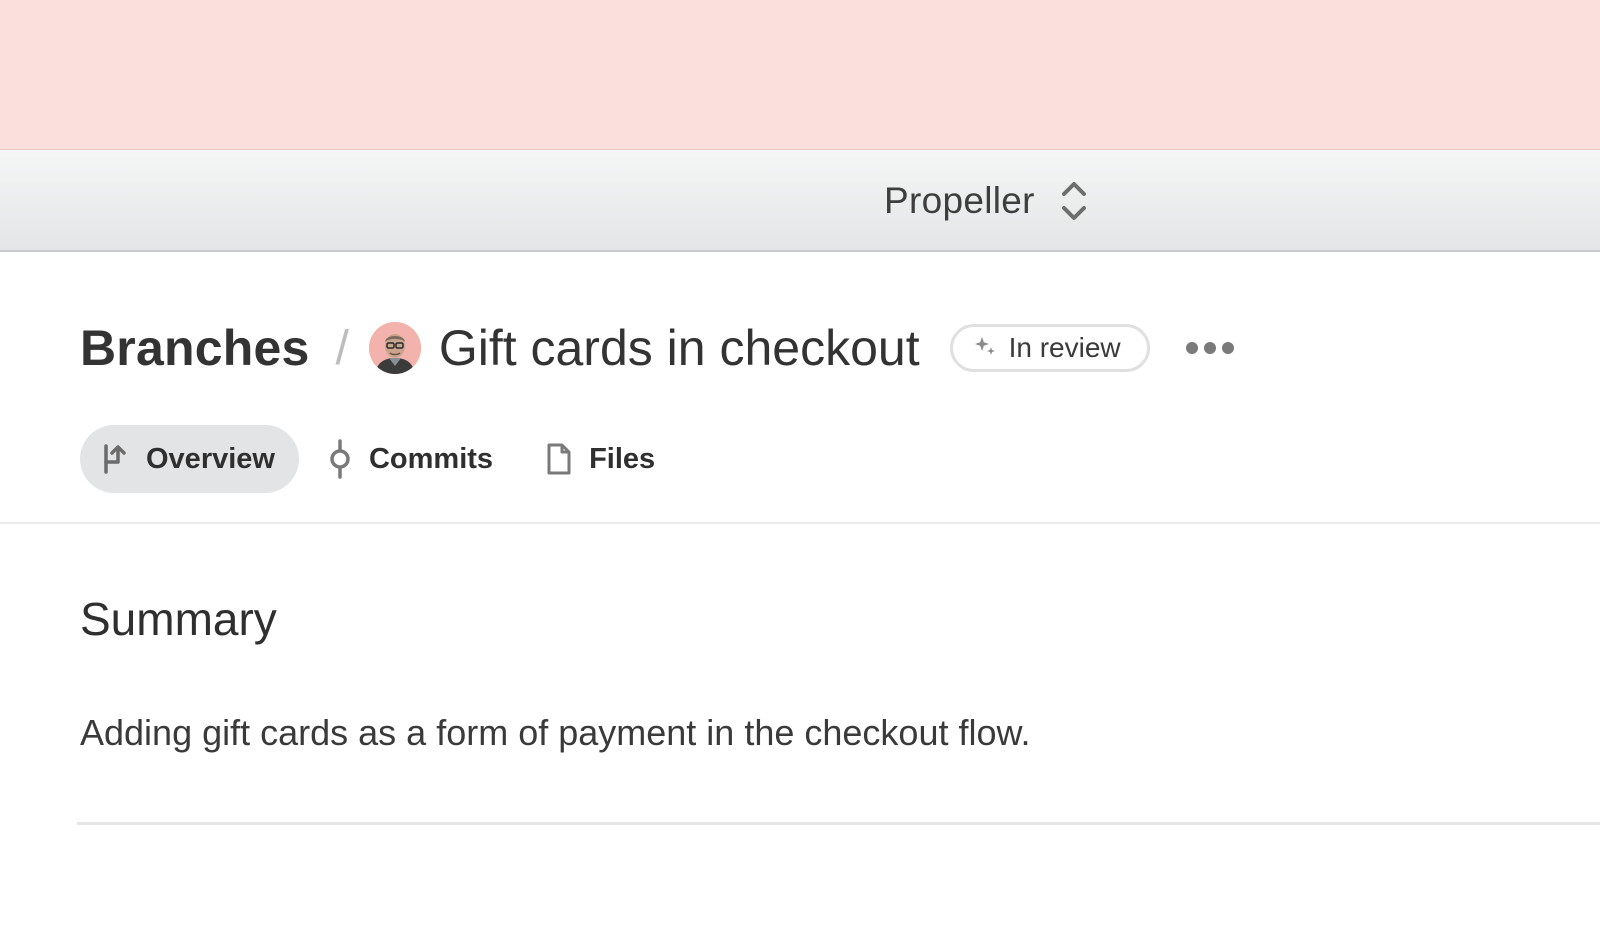  Describe the element at coordinates (959, 200) in the screenshot. I see `project-name: Propeller` at that location.